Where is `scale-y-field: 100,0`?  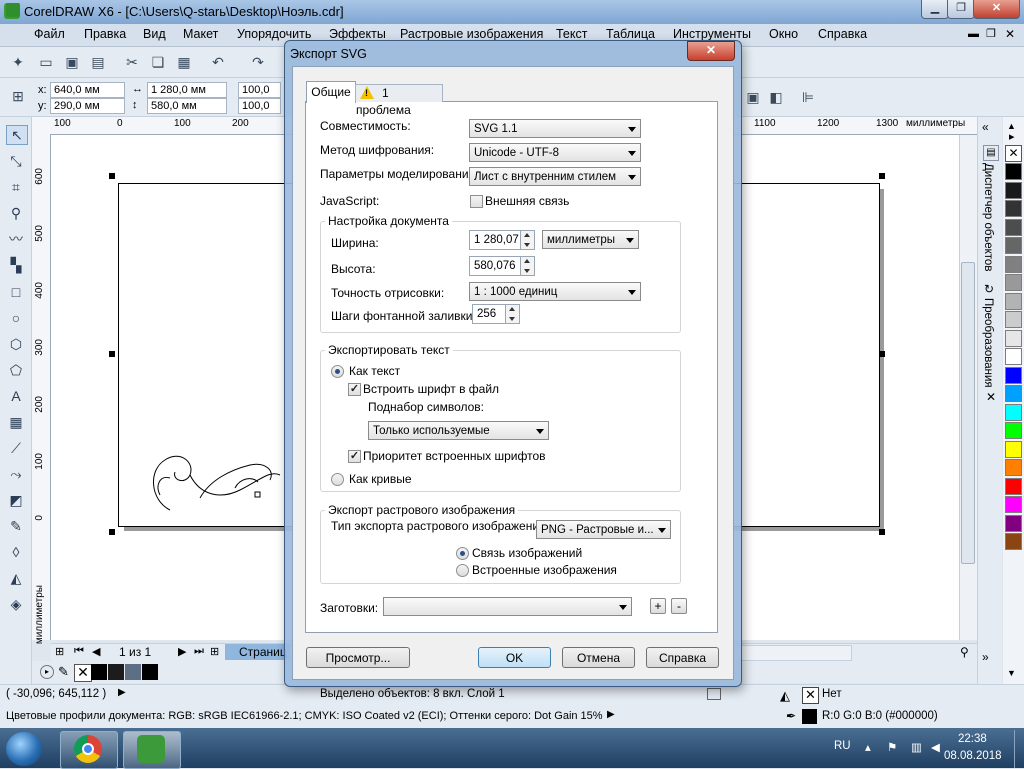 scale-y-field: 100,0 is located at coordinates (259, 106).